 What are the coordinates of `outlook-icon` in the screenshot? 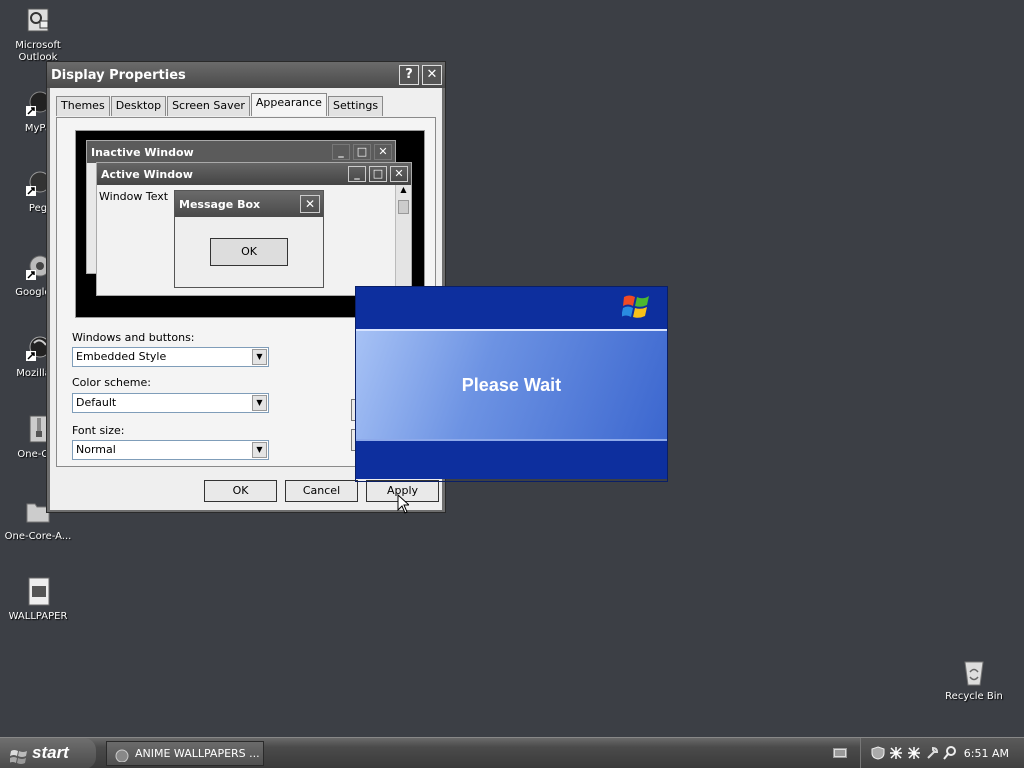 It's located at (38, 21).